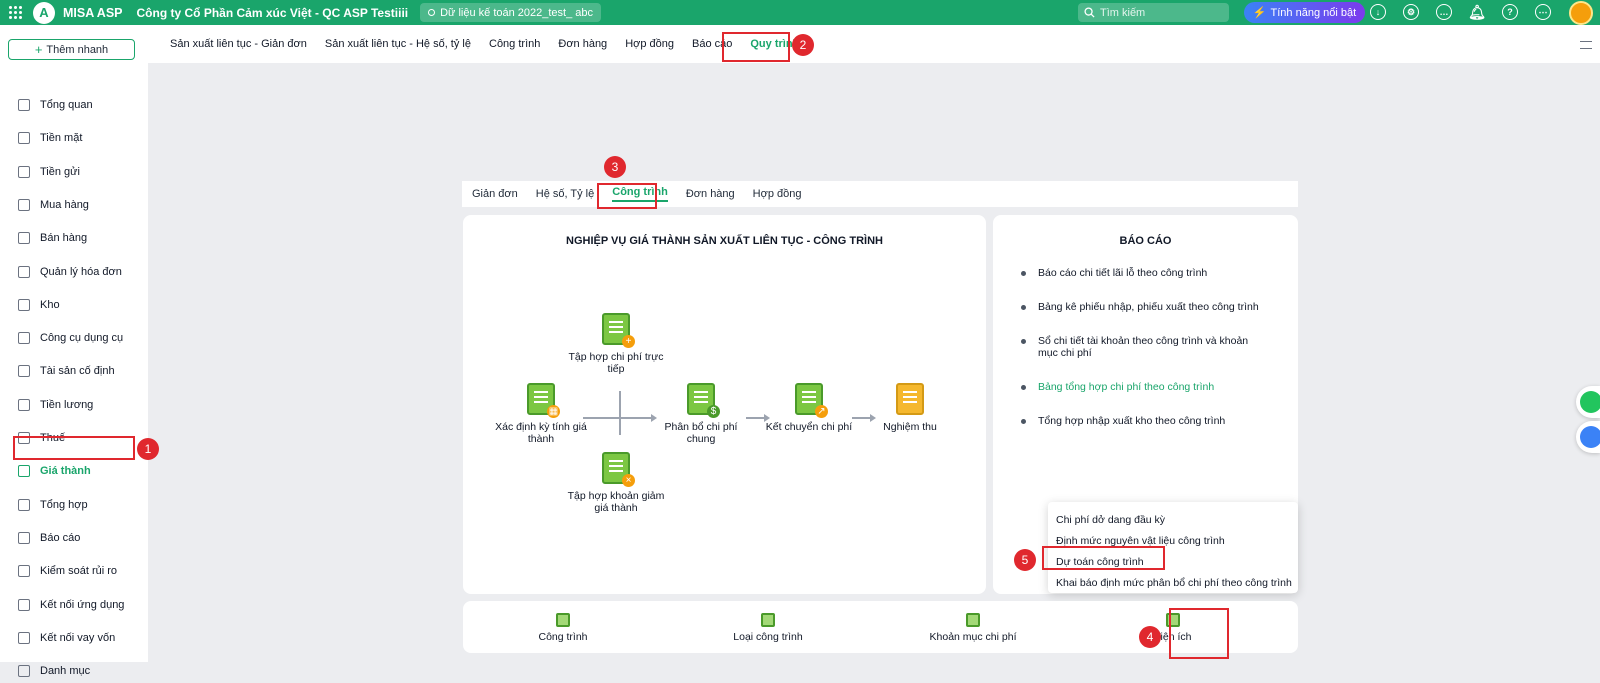  Describe the element at coordinates (615, 167) in the screenshot. I see `callout-3: 3` at that location.